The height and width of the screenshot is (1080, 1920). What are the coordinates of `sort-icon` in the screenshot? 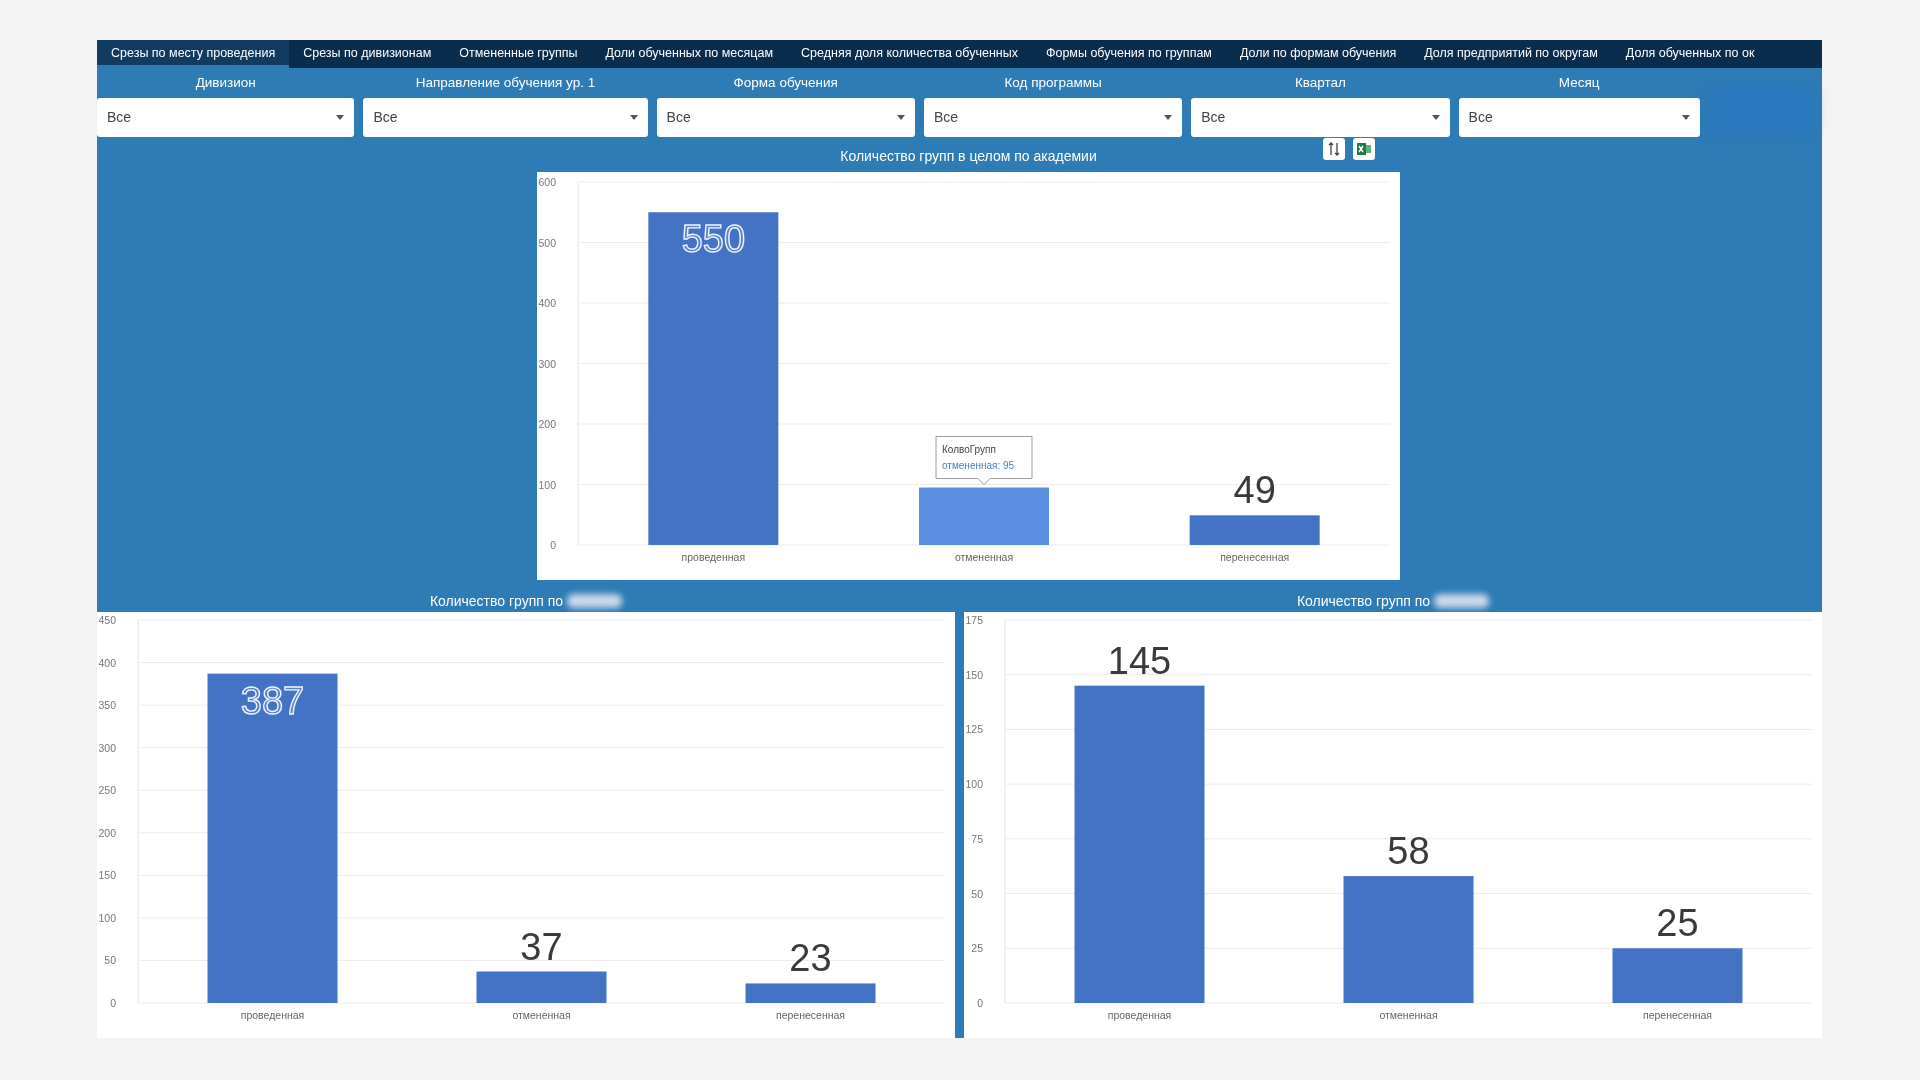 It's located at (1334, 149).